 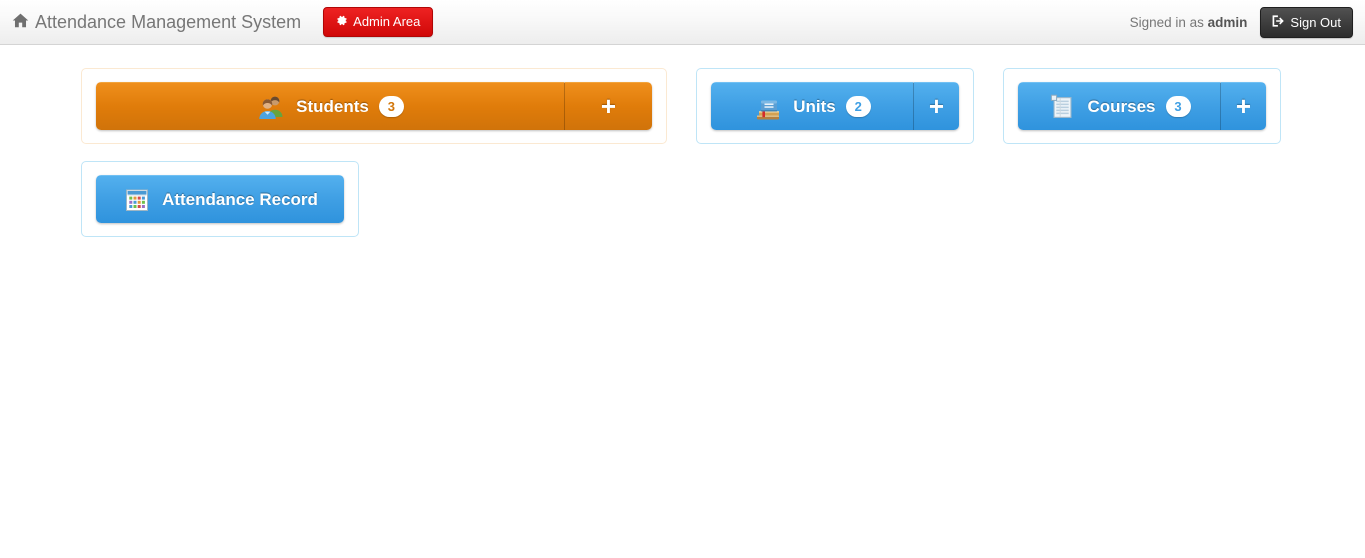 What do you see at coordinates (1062, 107) in the screenshot?
I see `document-list-icon` at bounding box center [1062, 107].